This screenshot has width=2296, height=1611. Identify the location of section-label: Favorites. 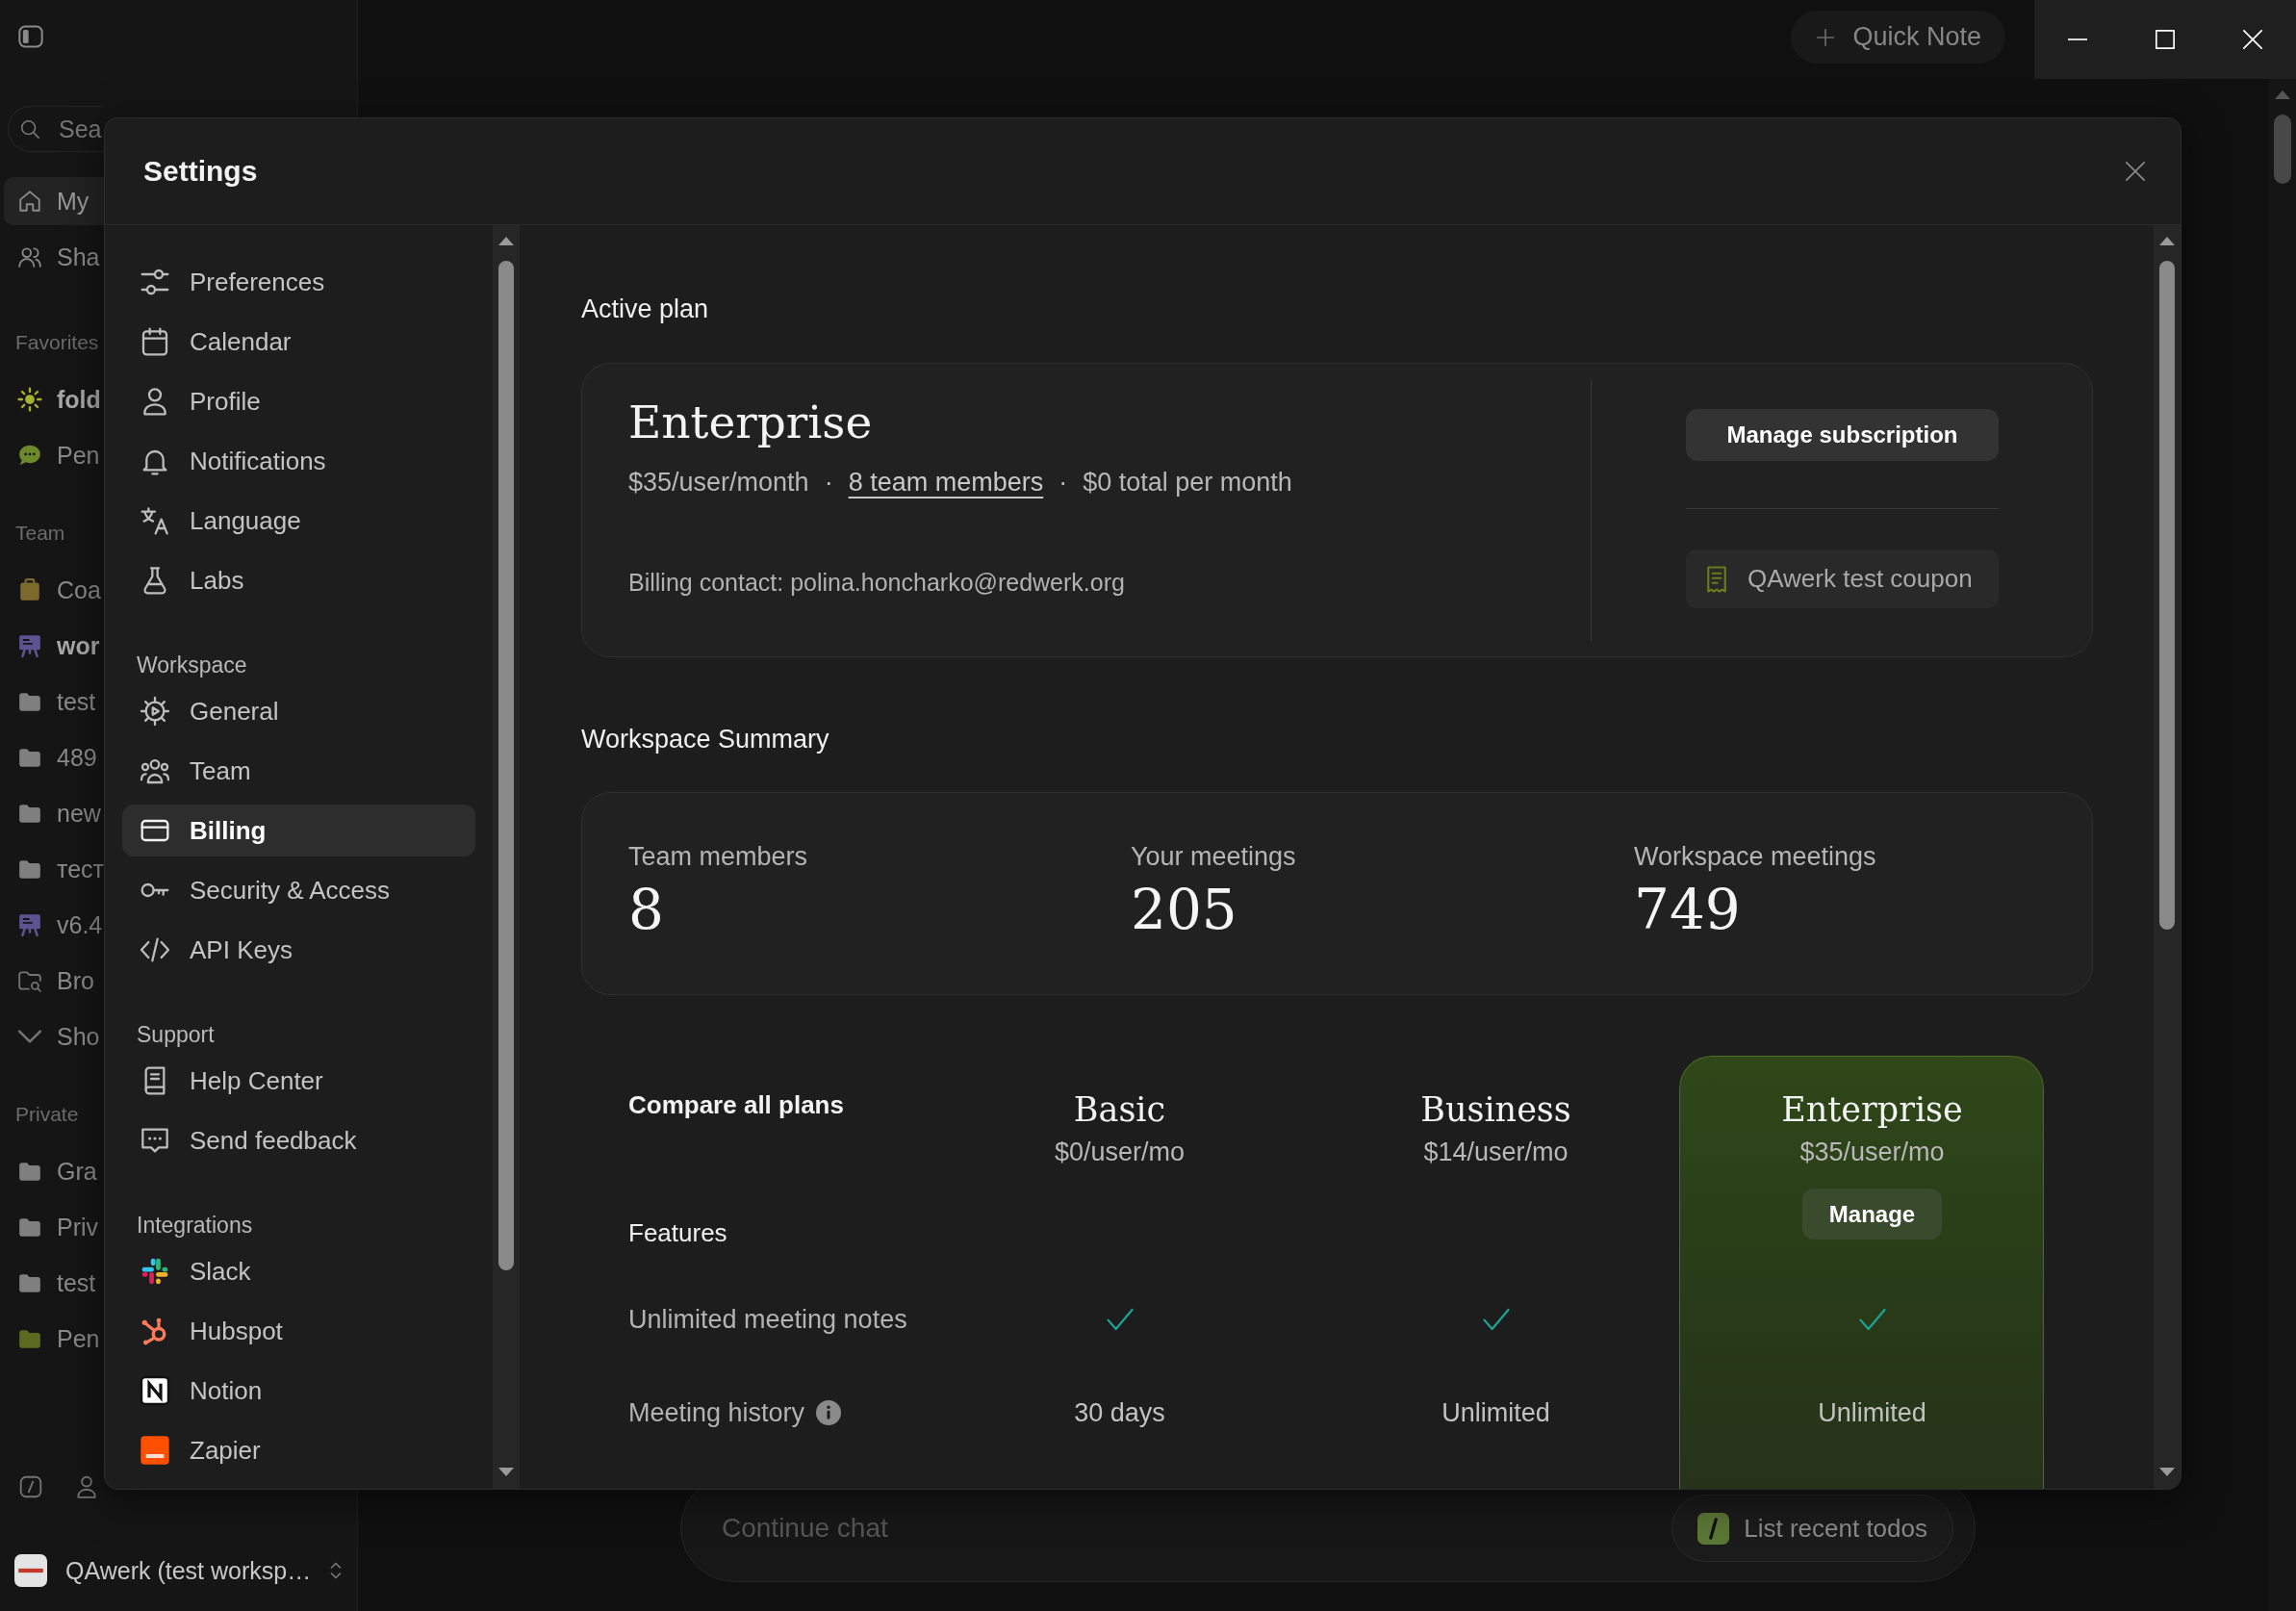
(57, 342).